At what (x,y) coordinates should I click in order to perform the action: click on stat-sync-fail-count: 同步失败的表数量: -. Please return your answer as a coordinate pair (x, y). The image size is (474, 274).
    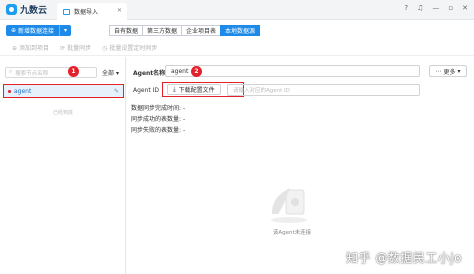
    Looking at the image, I should click on (158, 130).